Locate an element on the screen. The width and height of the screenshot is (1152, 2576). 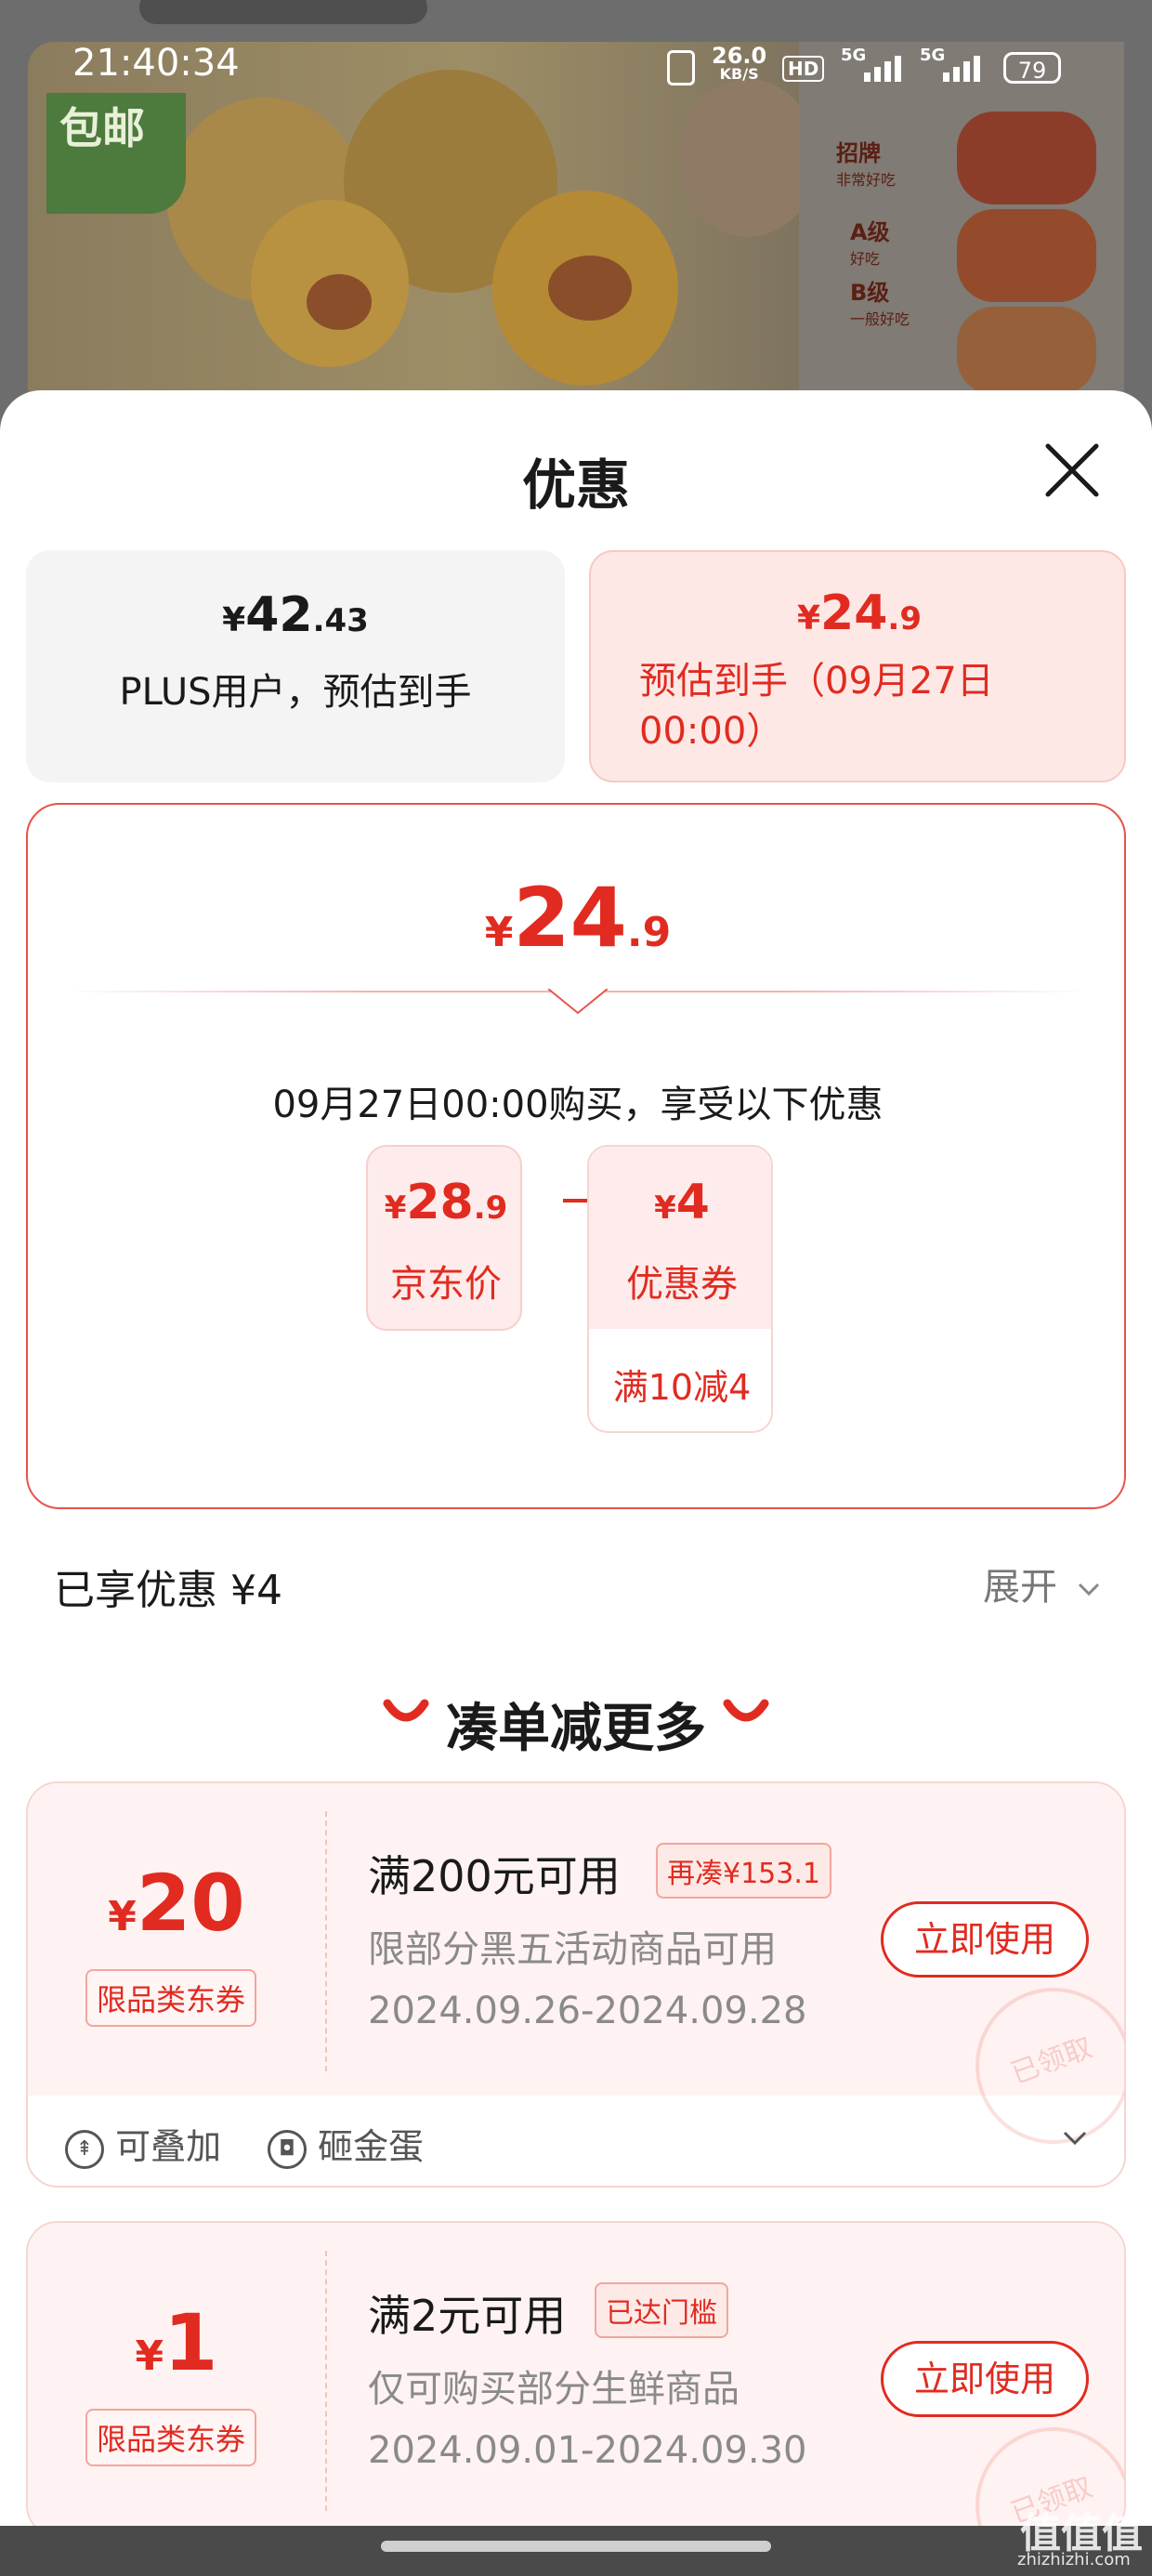
coupon-desc: 限部分黑五活动商品可用 is located at coordinates (572, 1949).